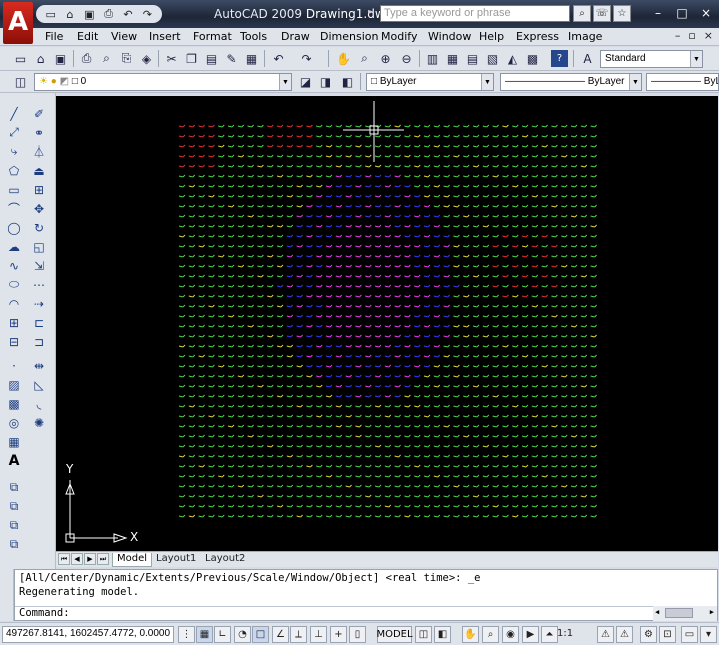 This screenshot has width=719, height=645. What do you see at coordinates (103, 559) in the screenshot?
I see `last-tab-icon: ⏭` at bounding box center [103, 559].